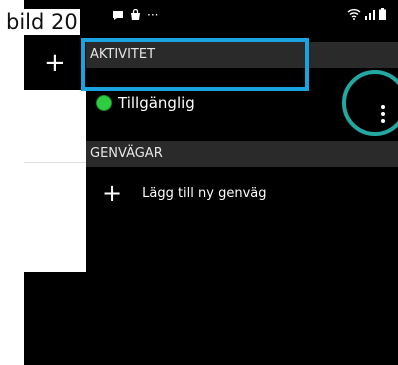  I want to click on annotation-label: bild 20, so click(42, 22).